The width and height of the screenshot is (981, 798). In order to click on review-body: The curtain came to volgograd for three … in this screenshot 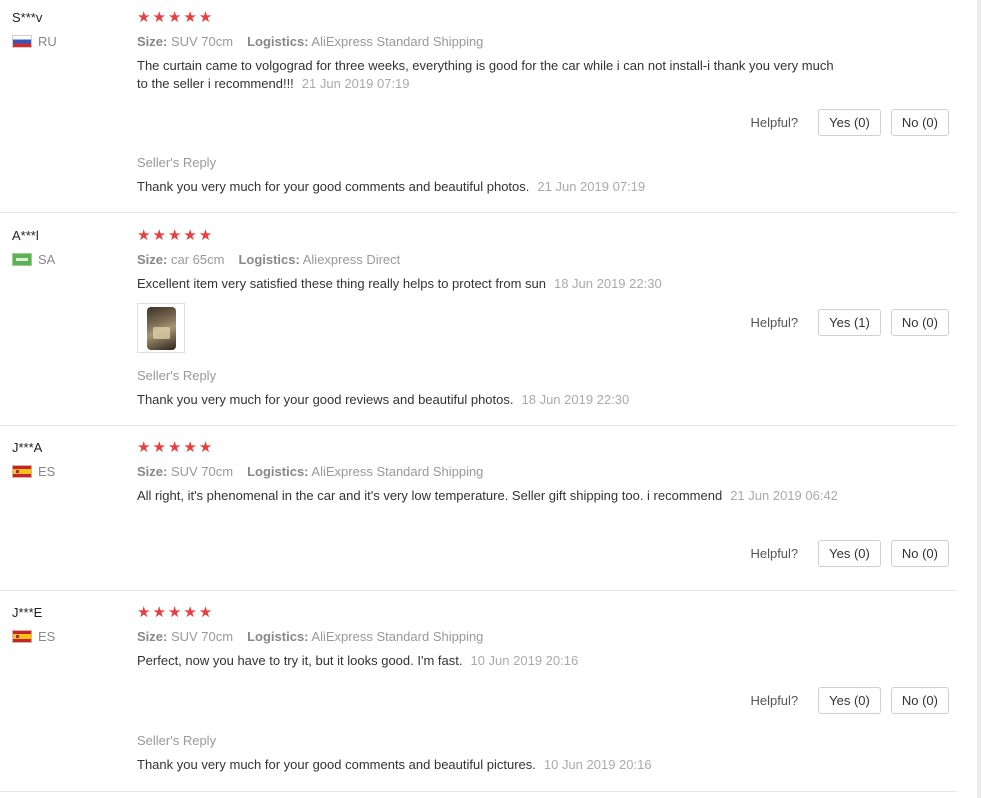, I will do `click(485, 74)`.